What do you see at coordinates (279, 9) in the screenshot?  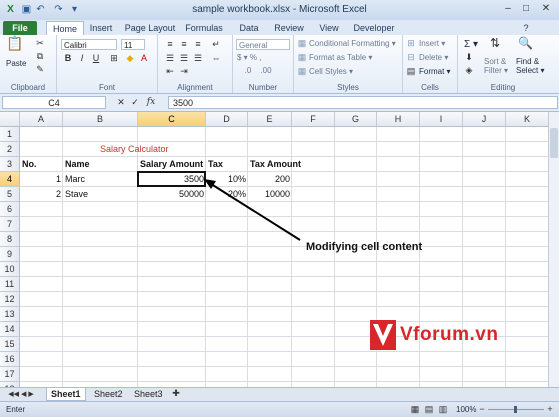 I see `window-title: sample workbook.xlsx - Microsoft Excel` at bounding box center [279, 9].